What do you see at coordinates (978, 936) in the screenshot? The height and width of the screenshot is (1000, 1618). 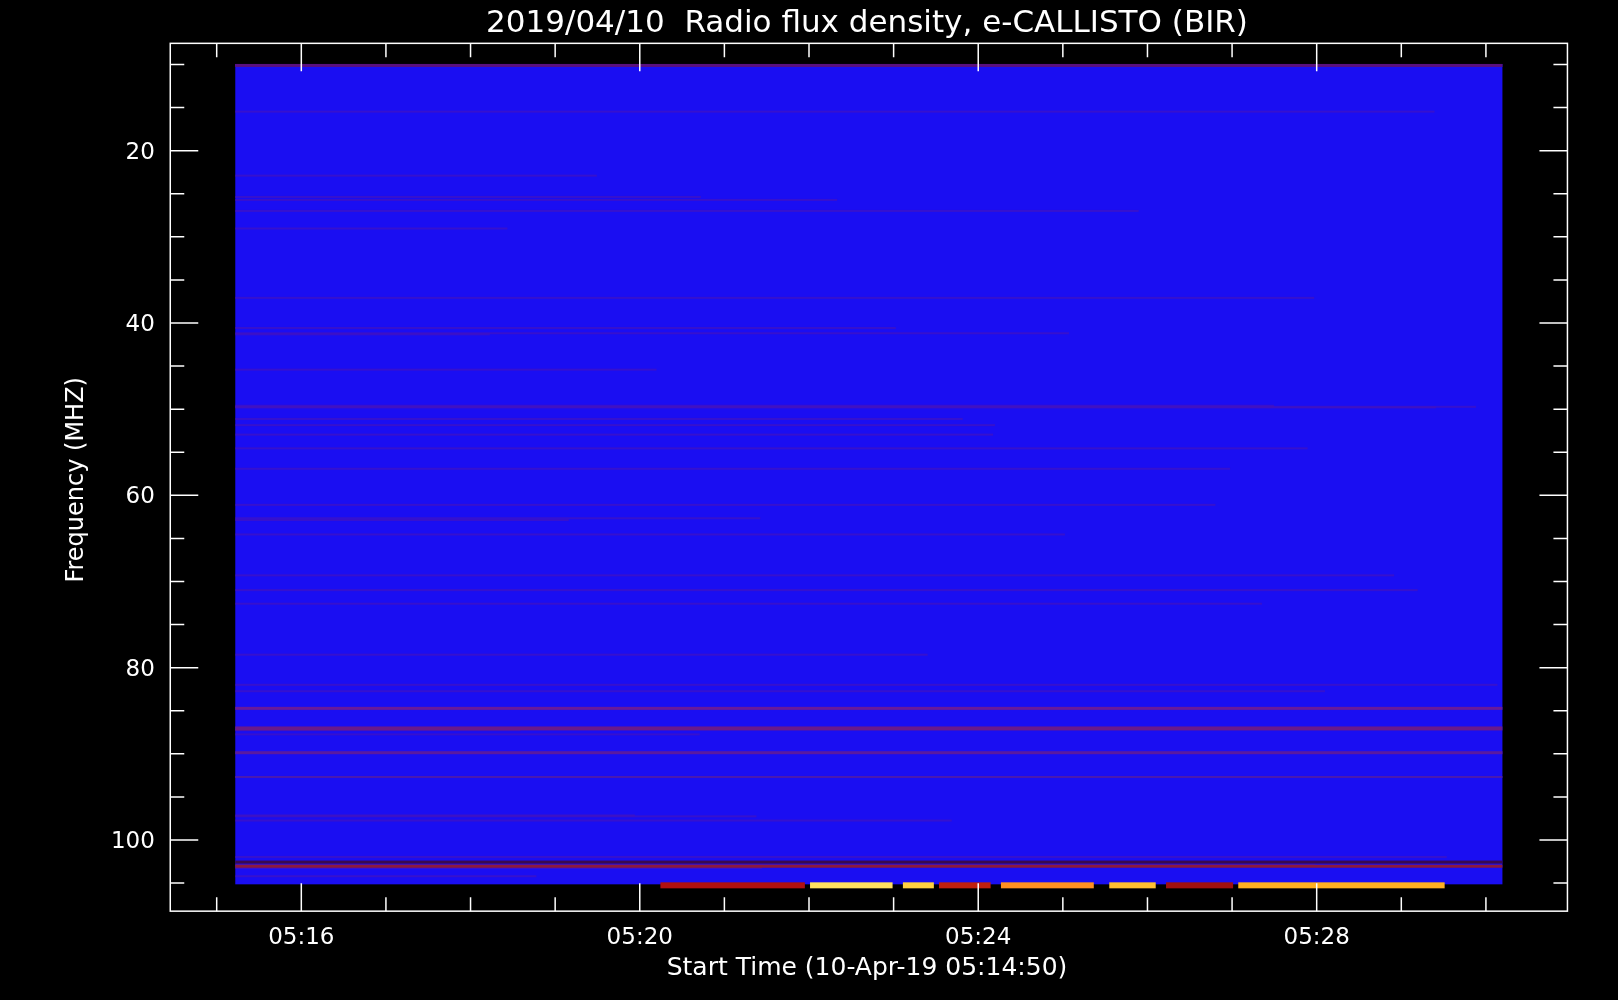 I see `tick-label: 05:24` at bounding box center [978, 936].